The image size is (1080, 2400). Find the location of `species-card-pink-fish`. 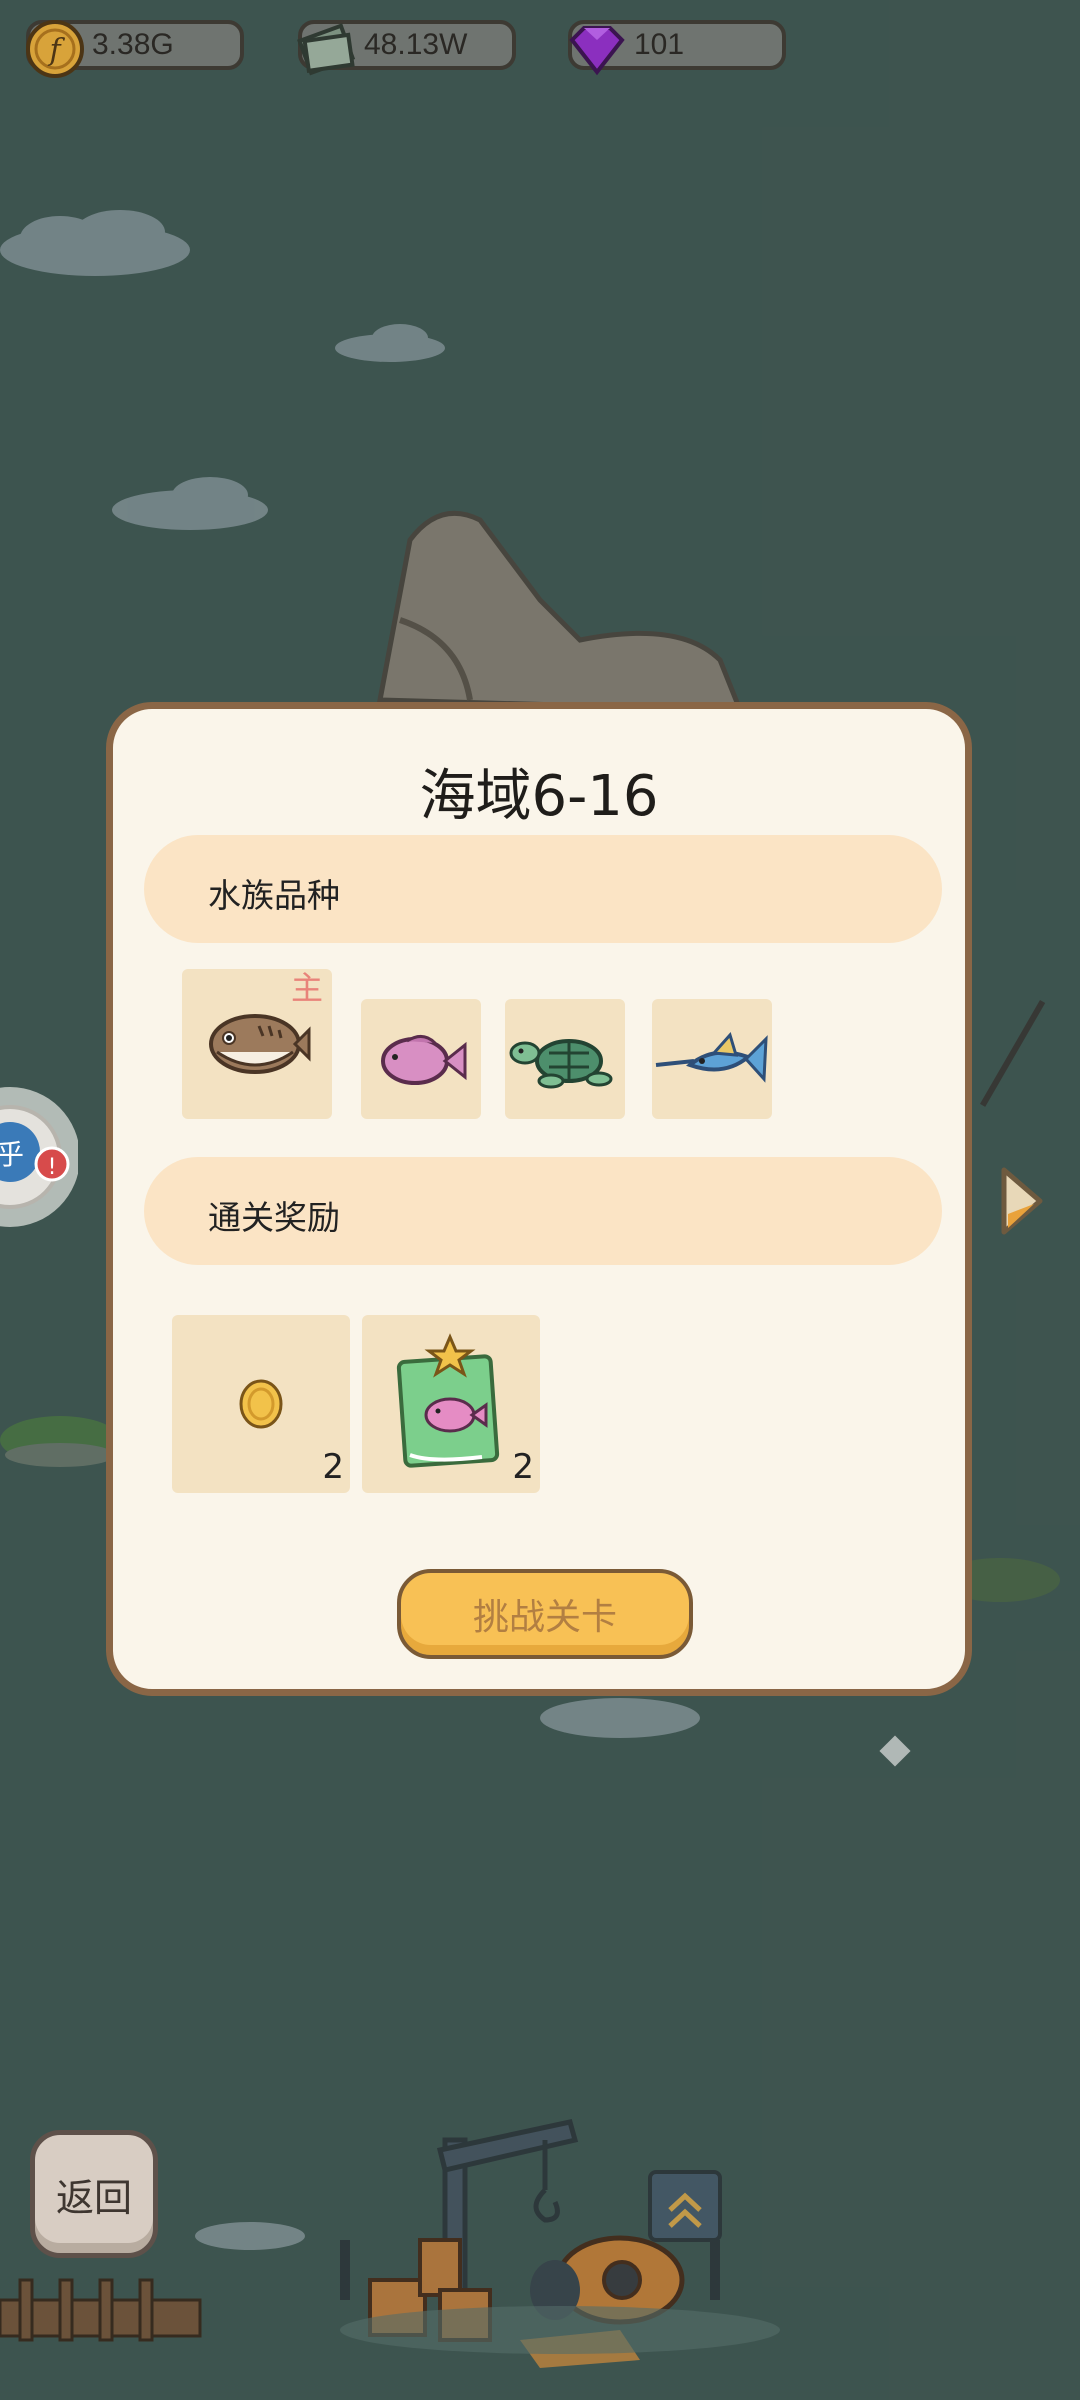

species-card-pink-fish is located at coordinates (421, 1059).